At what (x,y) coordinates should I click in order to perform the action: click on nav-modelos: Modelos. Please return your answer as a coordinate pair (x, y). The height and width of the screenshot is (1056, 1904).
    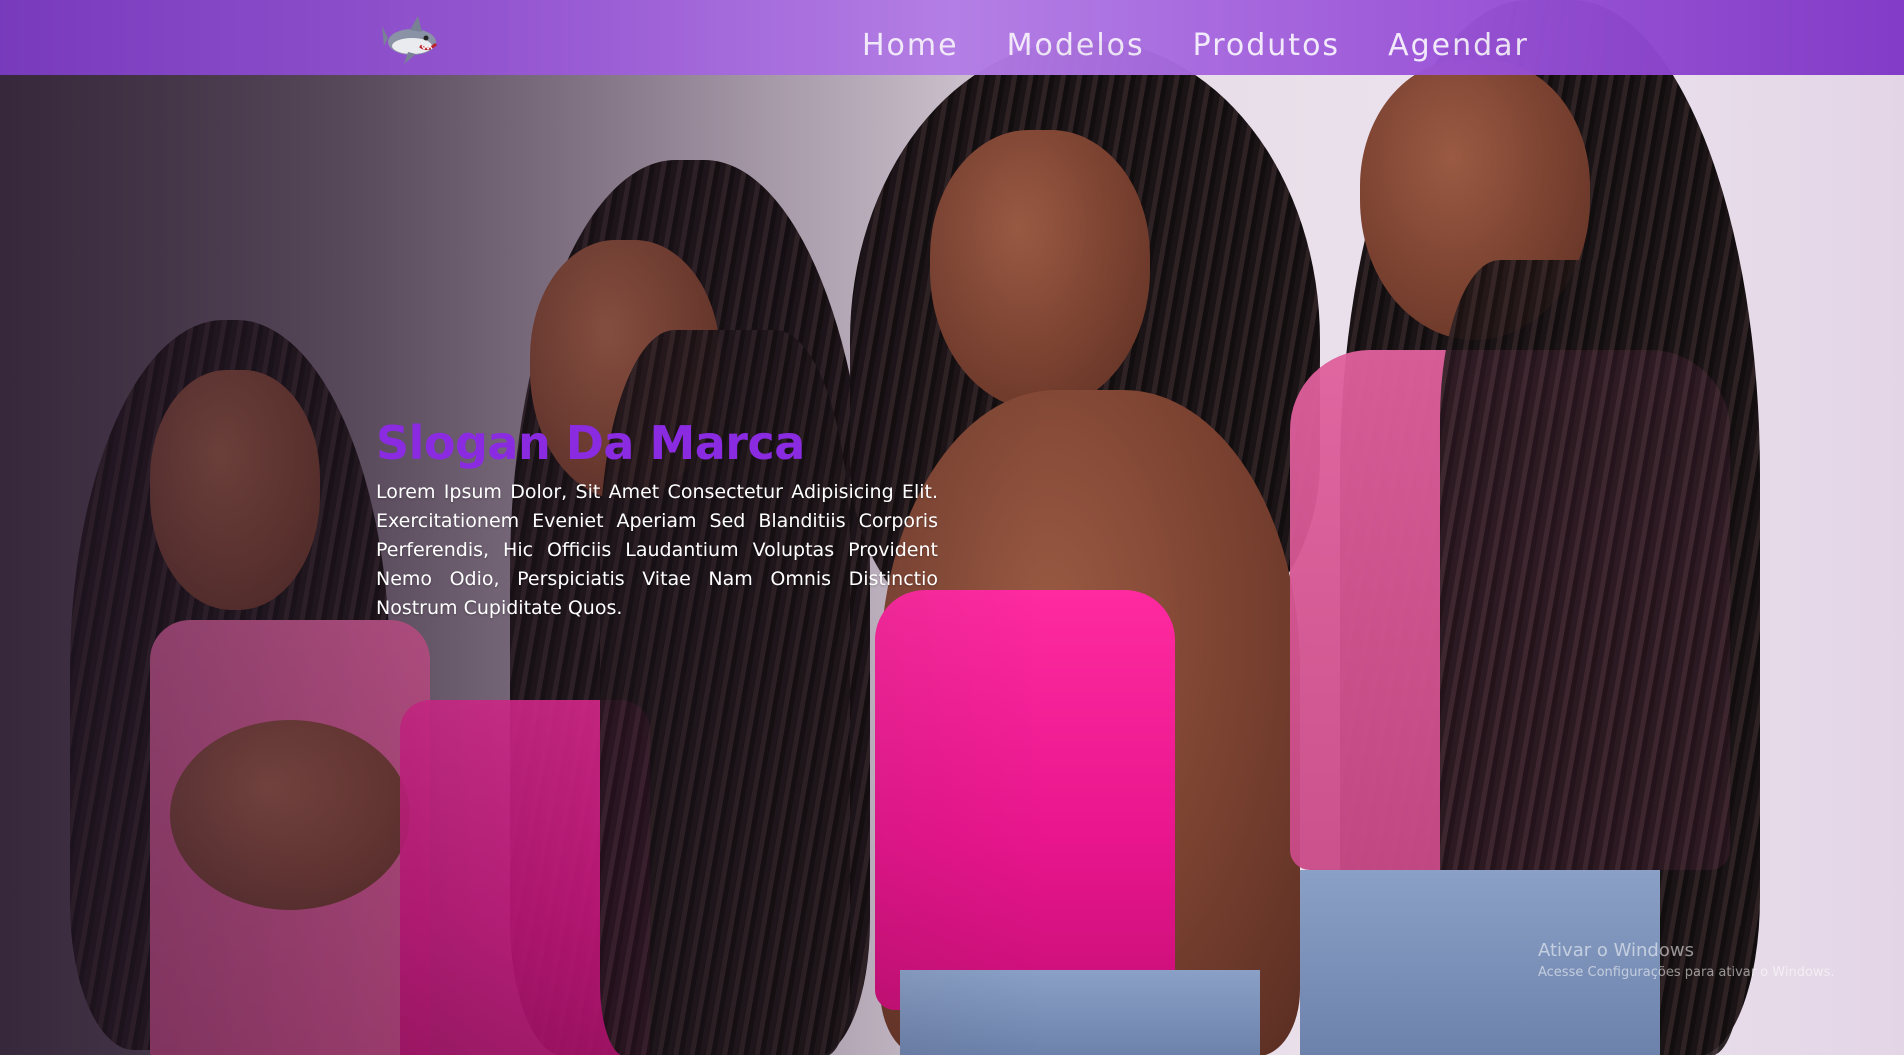
    Looking at the image, I should click on (1076, 46).